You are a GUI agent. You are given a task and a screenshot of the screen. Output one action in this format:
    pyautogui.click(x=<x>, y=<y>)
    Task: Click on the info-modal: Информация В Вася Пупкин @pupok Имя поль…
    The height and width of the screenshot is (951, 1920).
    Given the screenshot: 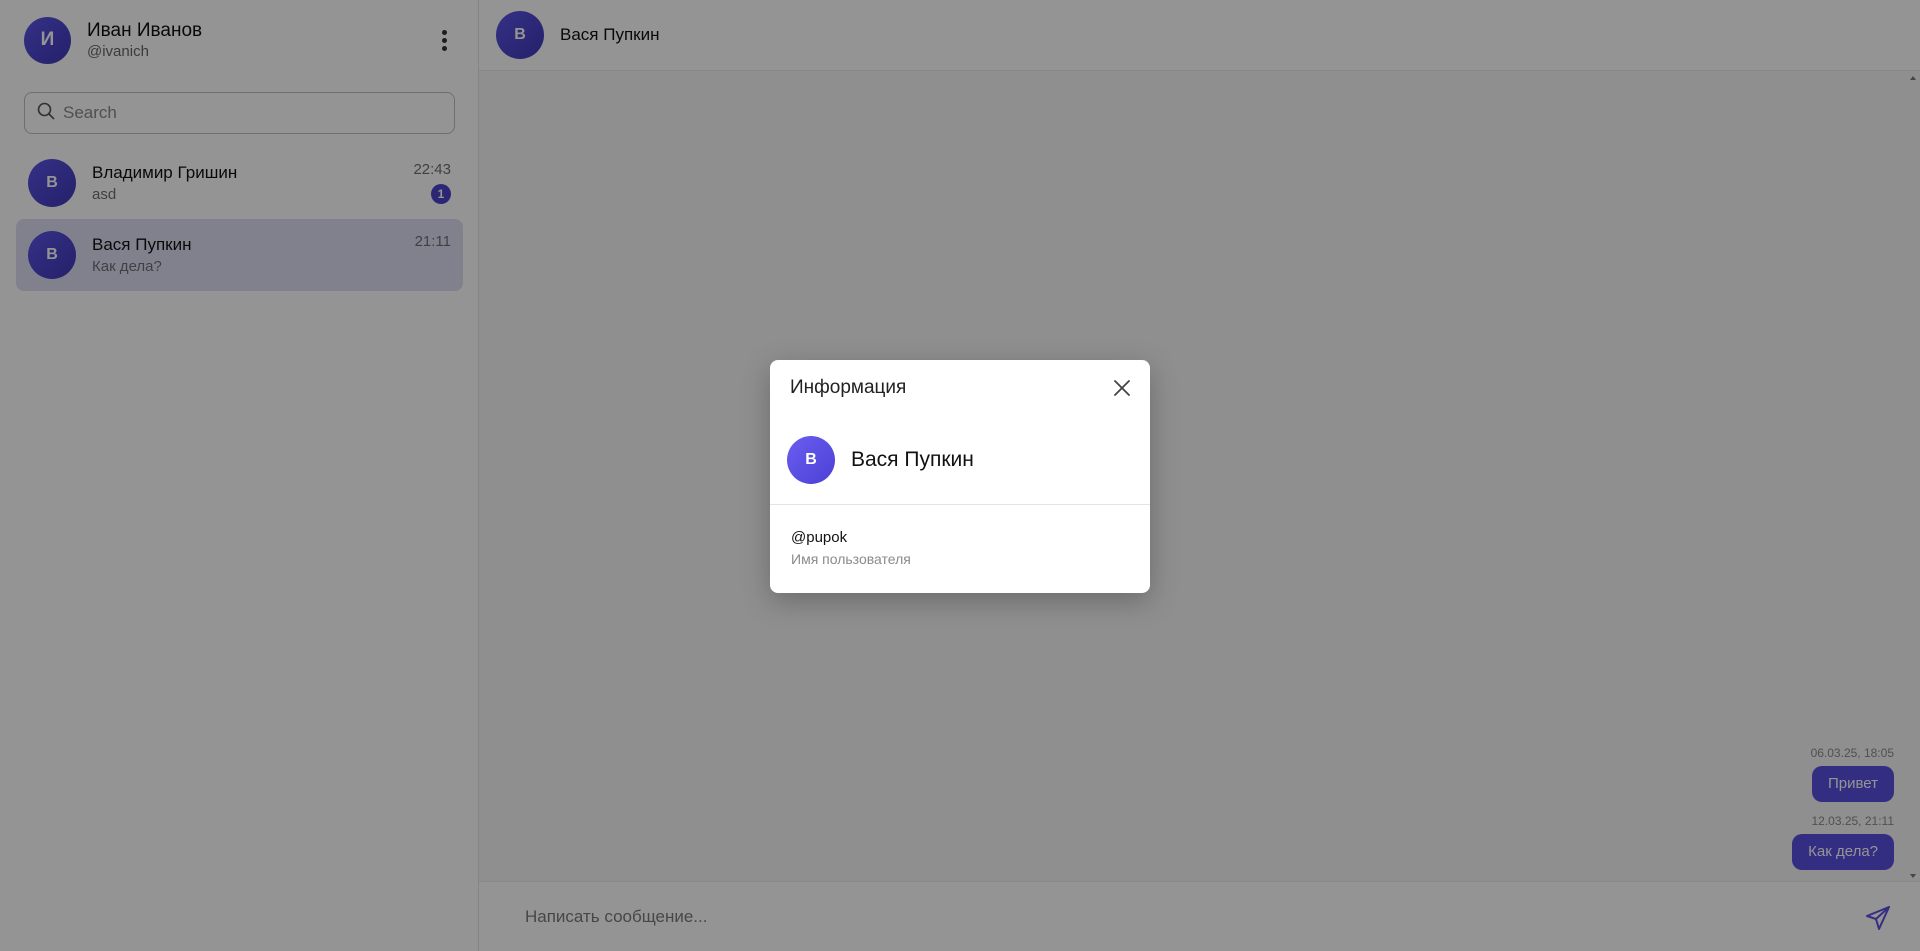 What is the action you would take?
    pyautogui.click(x=960, y=476)
    